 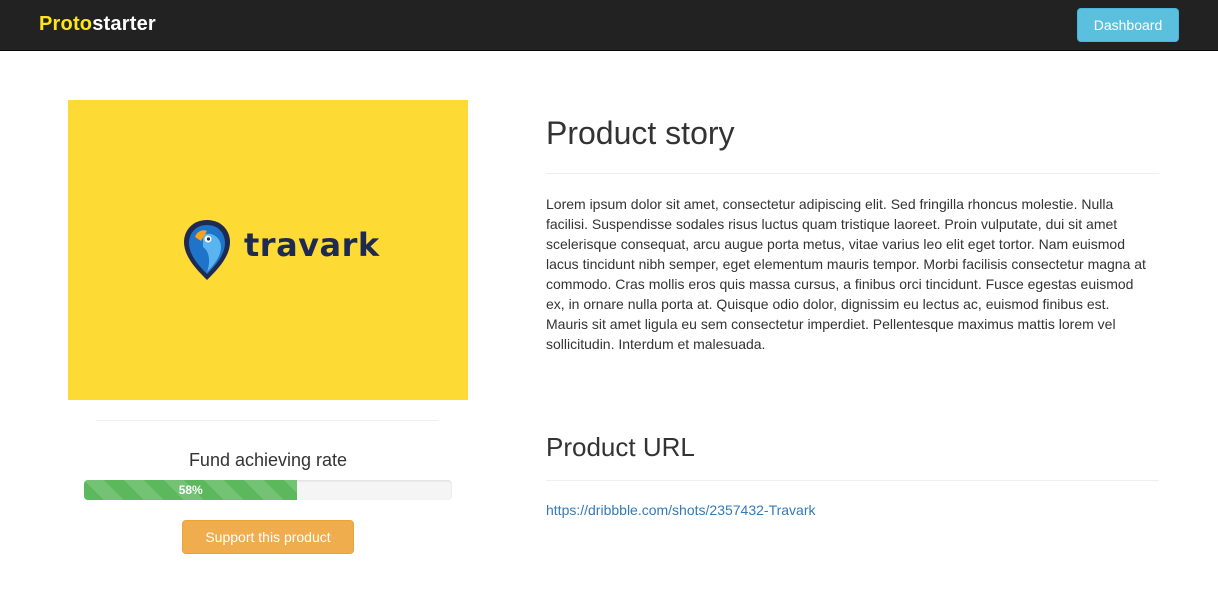 I want to click on dashboard-button: Dashboard, so click(x=1128, y=25).